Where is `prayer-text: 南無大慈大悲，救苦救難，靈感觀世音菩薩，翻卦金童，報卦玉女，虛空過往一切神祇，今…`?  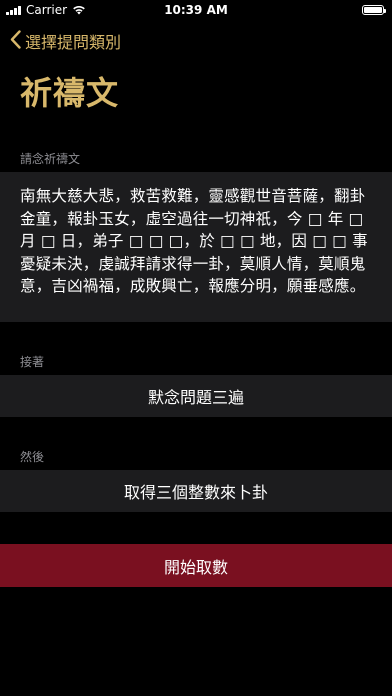 prayer-text: 南無大慈大悲，救苦救難，靈感觀世音菩薩，翻卦金童，報卦玉女，虛空過往一切神祇，今… is located at coordinates (194, 241).